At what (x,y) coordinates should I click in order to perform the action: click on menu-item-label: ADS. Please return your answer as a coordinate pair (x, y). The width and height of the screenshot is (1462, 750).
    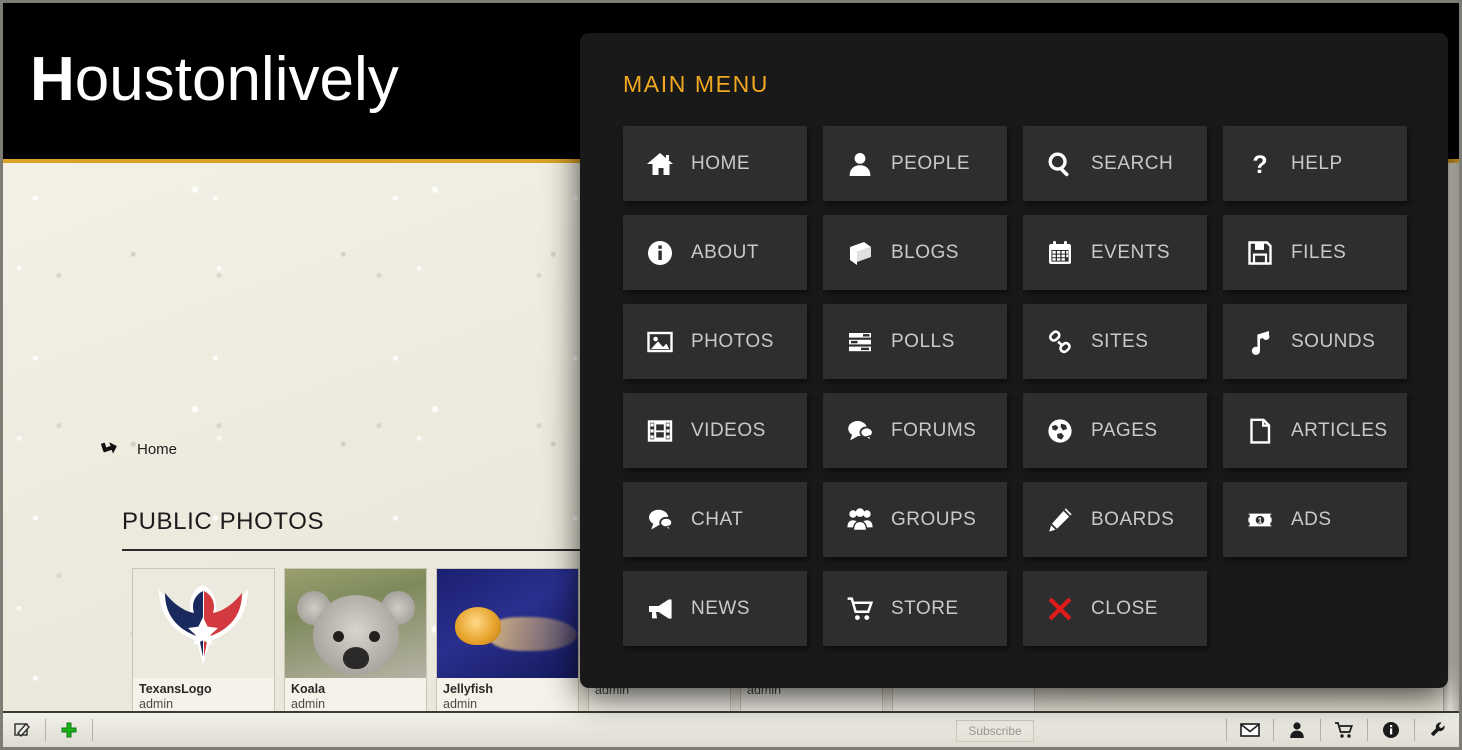
    Looking at the image, I should click on (1311, 519).